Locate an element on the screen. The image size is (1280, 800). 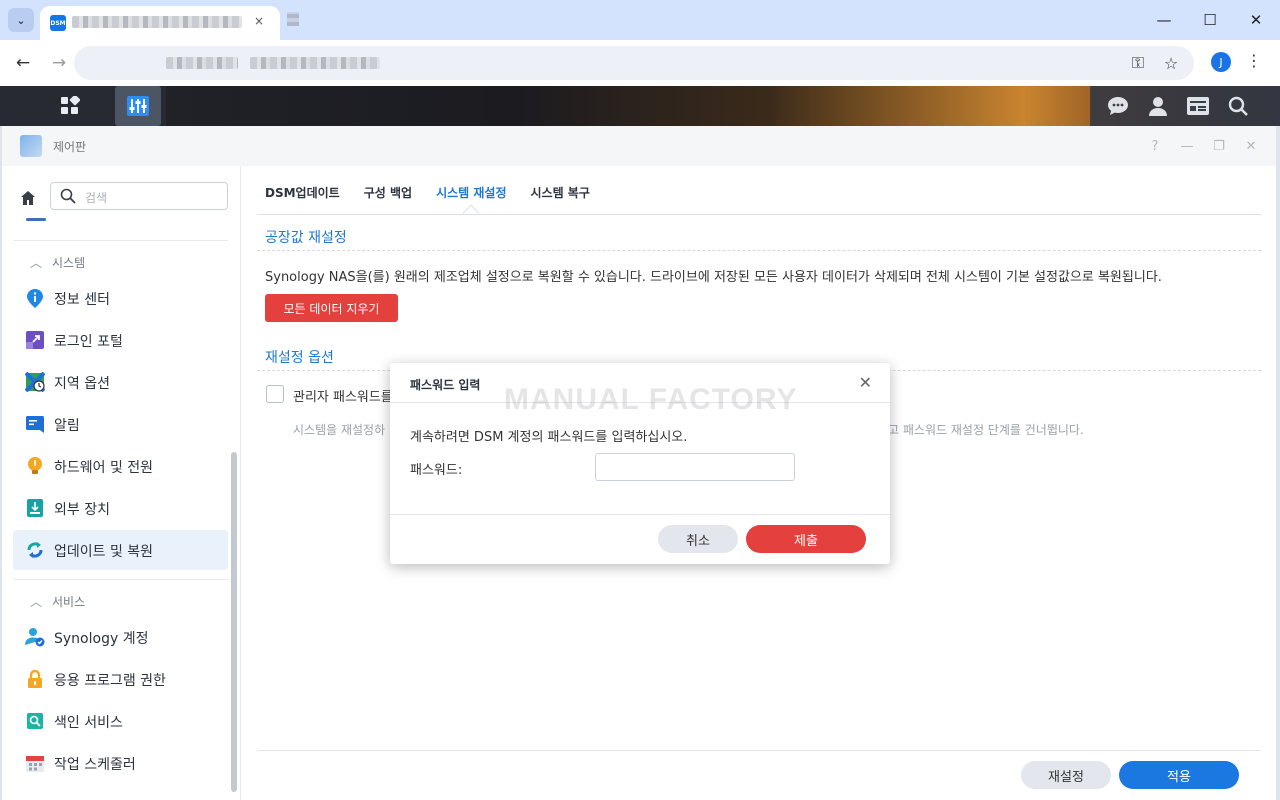
sidebar-item-update-restore: 업데이트 및 복원 is located at coordinates (120, 550).